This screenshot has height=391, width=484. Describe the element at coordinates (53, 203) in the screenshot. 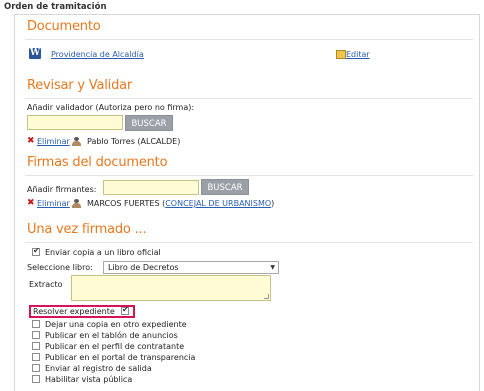

I see `signer-delete-link: Eliminar` at that location.